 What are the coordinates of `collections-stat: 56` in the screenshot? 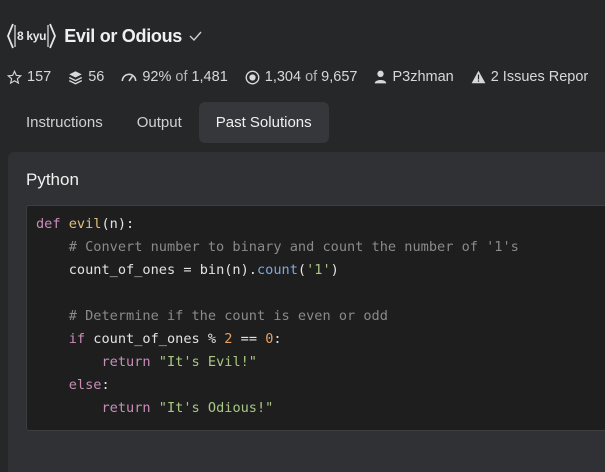 It's located at (86, 77).